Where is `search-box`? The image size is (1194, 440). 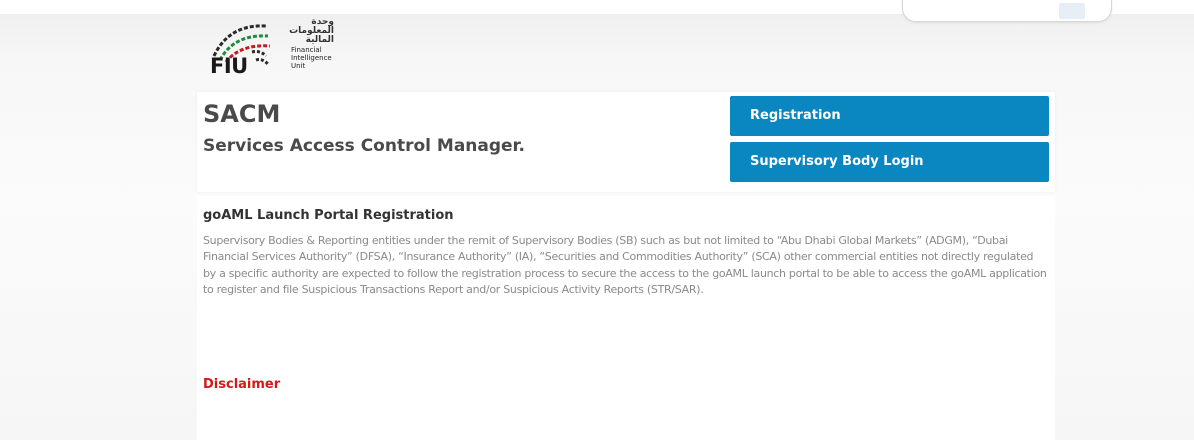
search-box is located at coordinates (1007, 11).